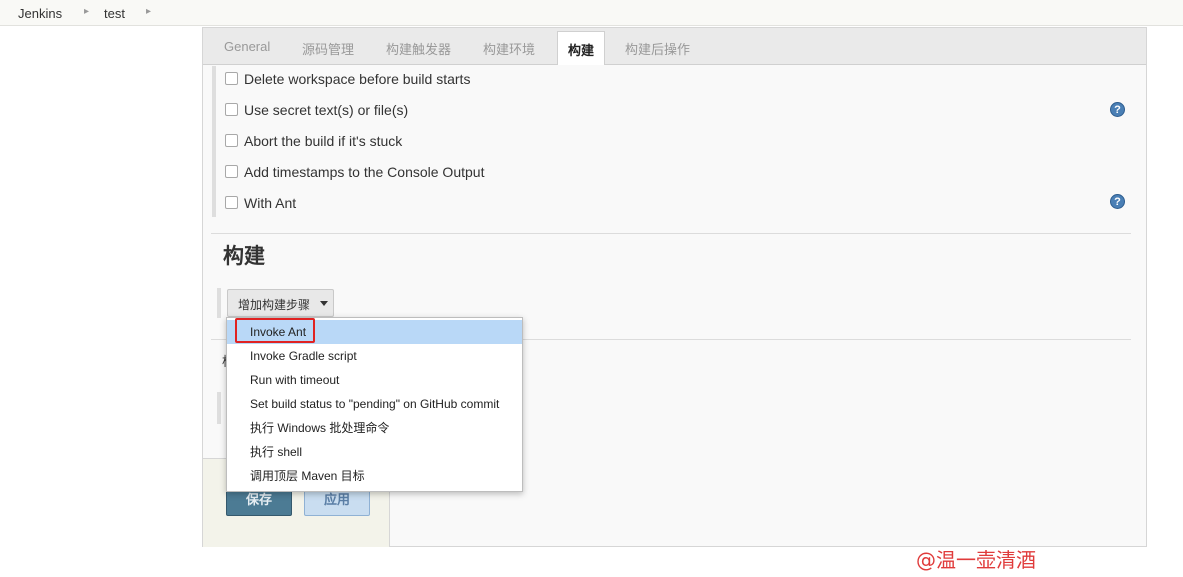 Image resolution: width=1183 pixels, height=577 pixels. I want to click on breadcrumb: Jenkins ▸ test ▸, so click(591, 13).